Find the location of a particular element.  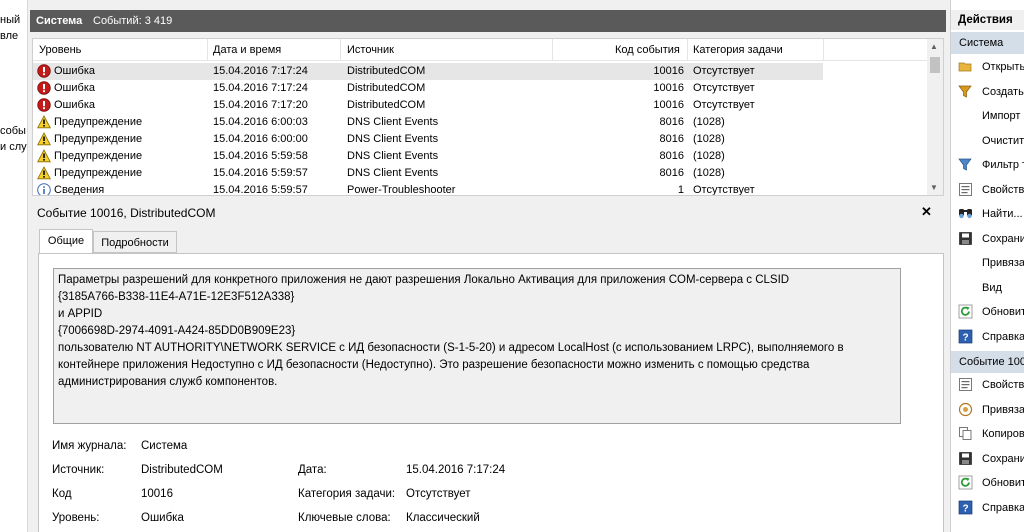

description-line: {3185A766-B338-11E4-A71E-12E3F512A338} is located at coordinates (176, 297).